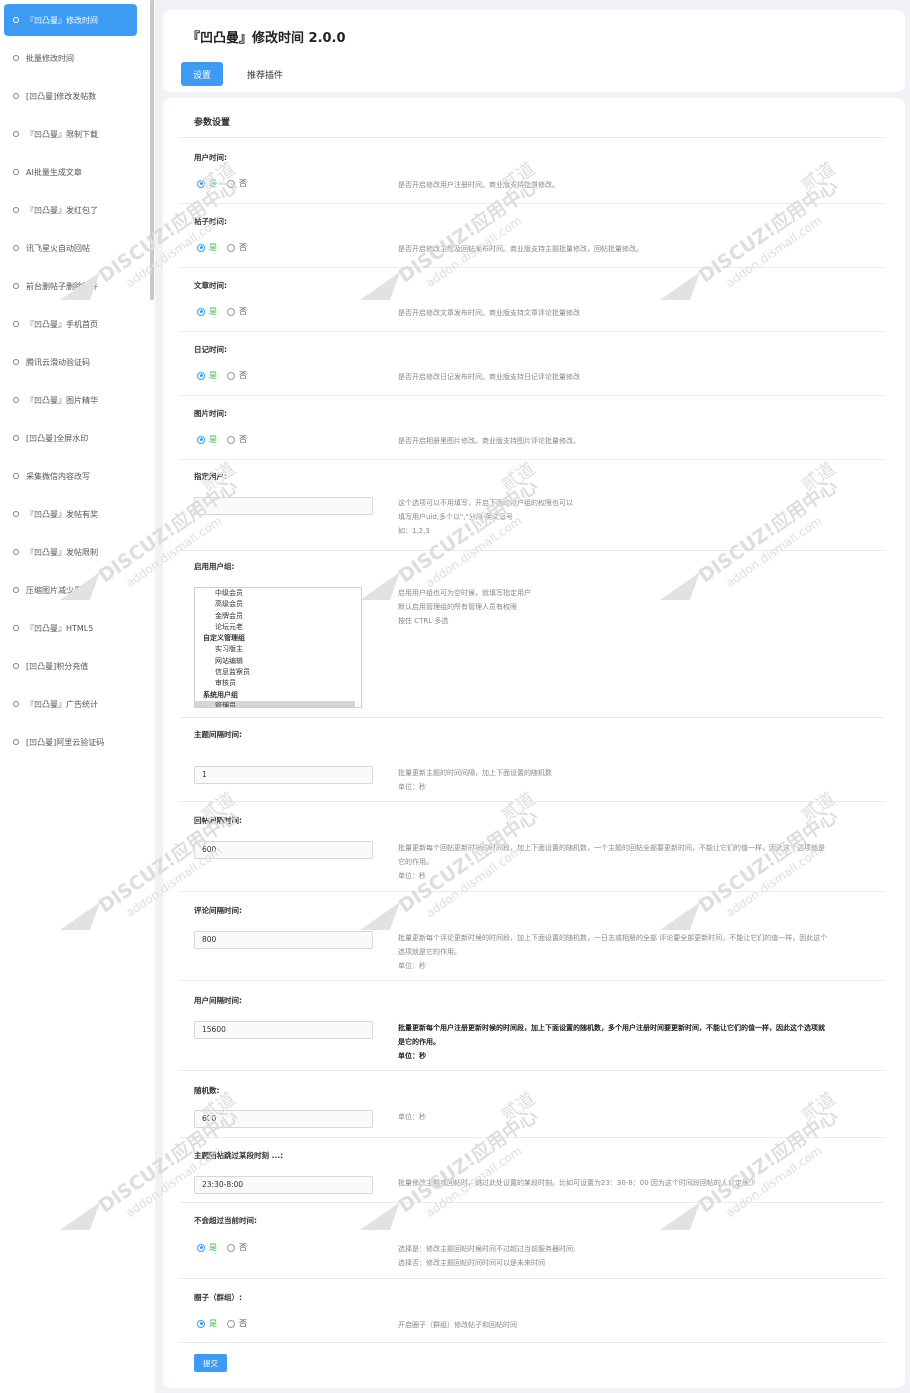 This screenshot has height=1393, width=910. Describe the element at coordinates (70, 704) in the screenshot. I see `sidebar-item: 『凹凸曼』广告统计` at that location.